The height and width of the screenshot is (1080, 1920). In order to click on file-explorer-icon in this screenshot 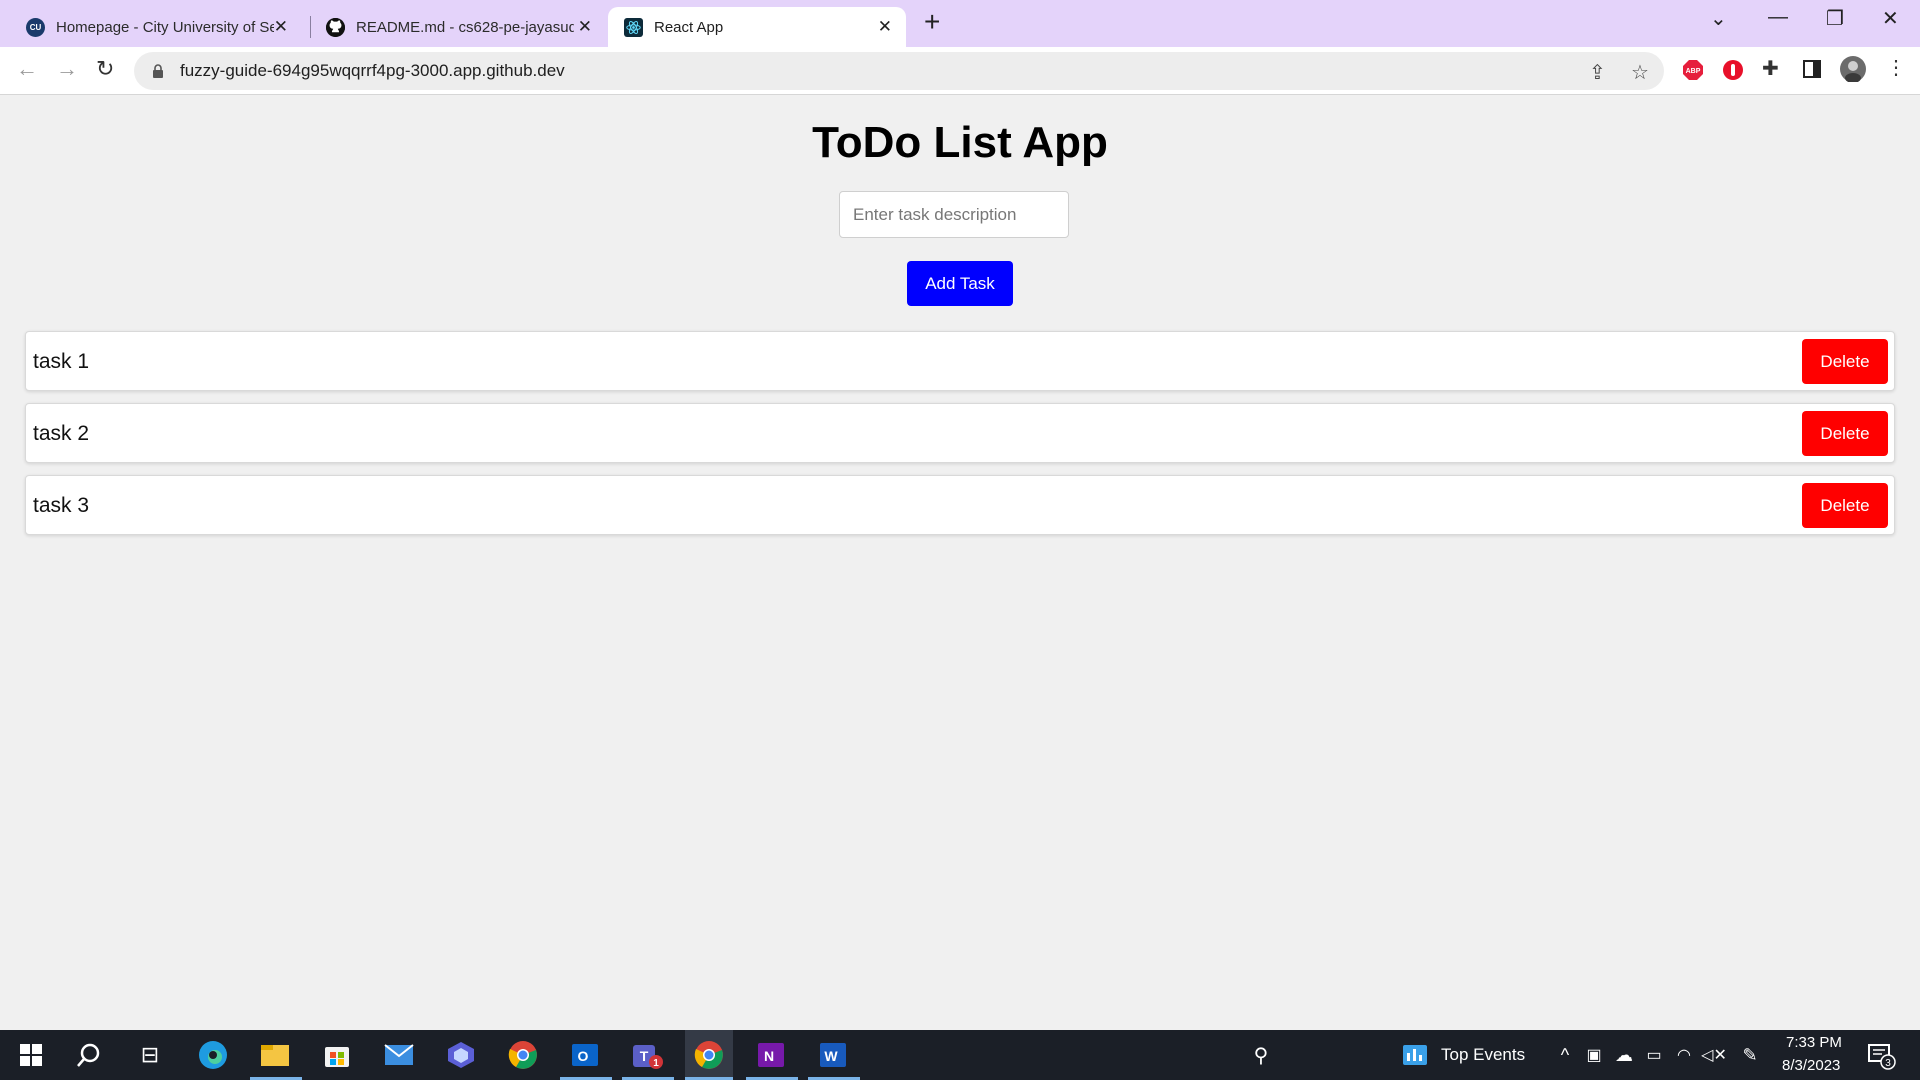, I will do `click(275, 1055)`.